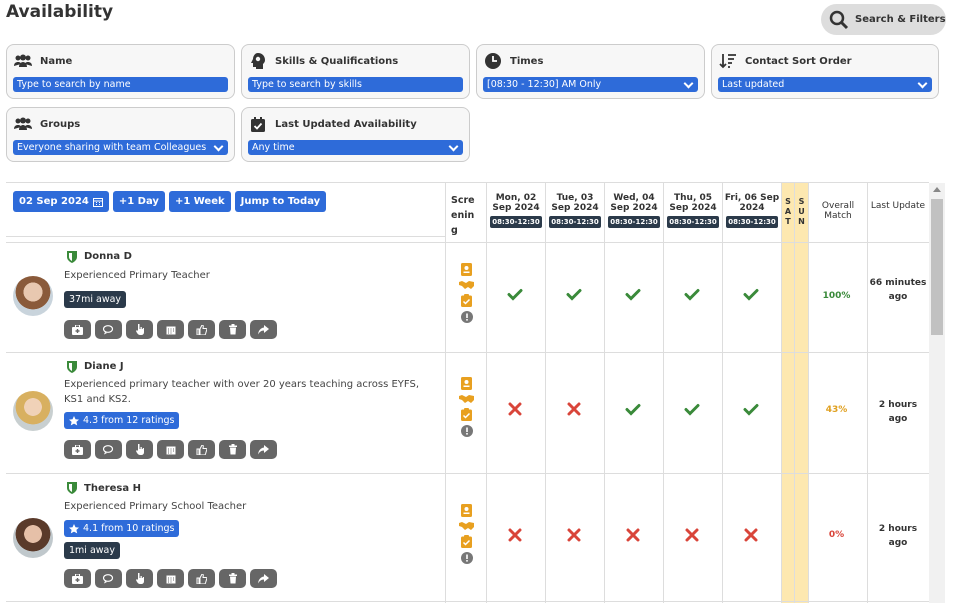 Image resolution: width=953 pixels, height=603 pixels. Describe the element at coordinates (23, 124) in the screenshot. I see `users-icon` at that location.